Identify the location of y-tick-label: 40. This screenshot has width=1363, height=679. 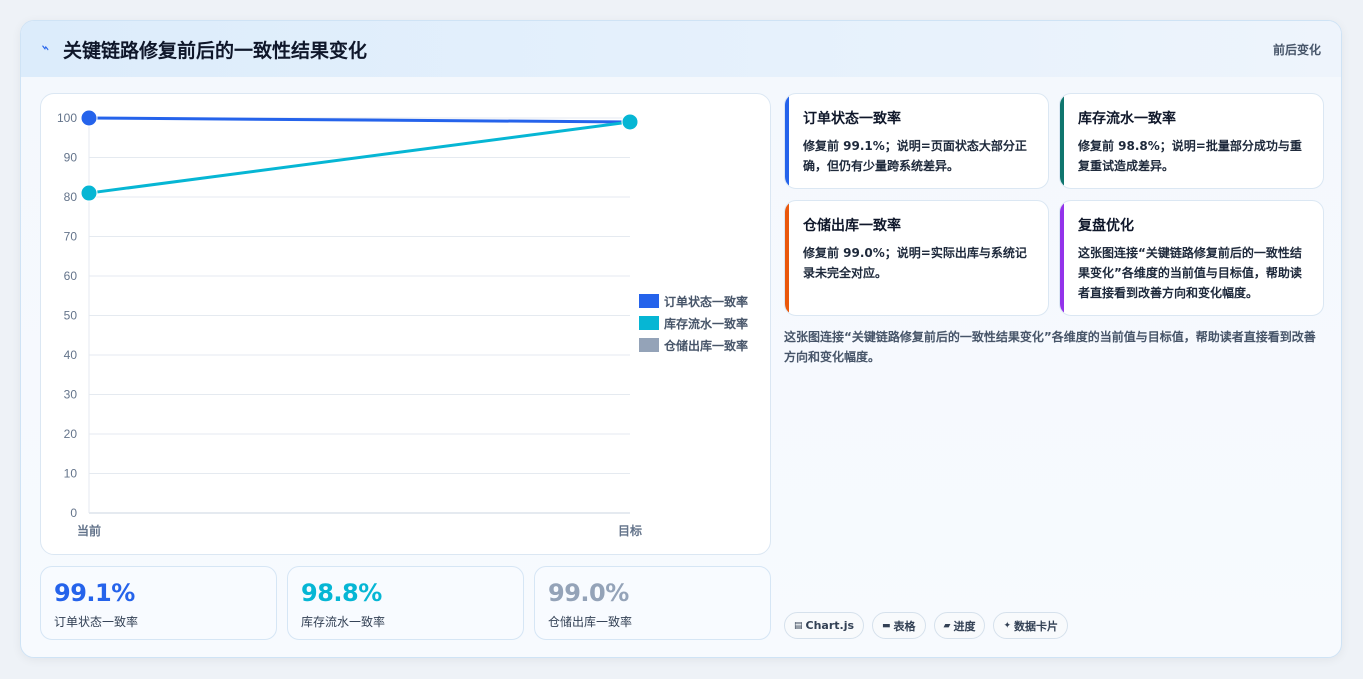
(71, 355).